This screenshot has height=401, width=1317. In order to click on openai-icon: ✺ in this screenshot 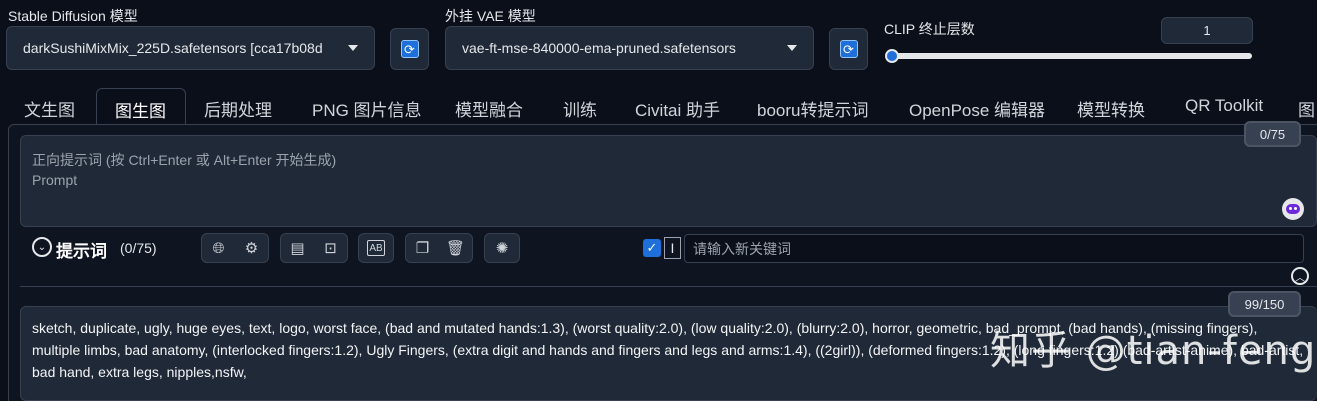, I will do `click(502, 248)`.